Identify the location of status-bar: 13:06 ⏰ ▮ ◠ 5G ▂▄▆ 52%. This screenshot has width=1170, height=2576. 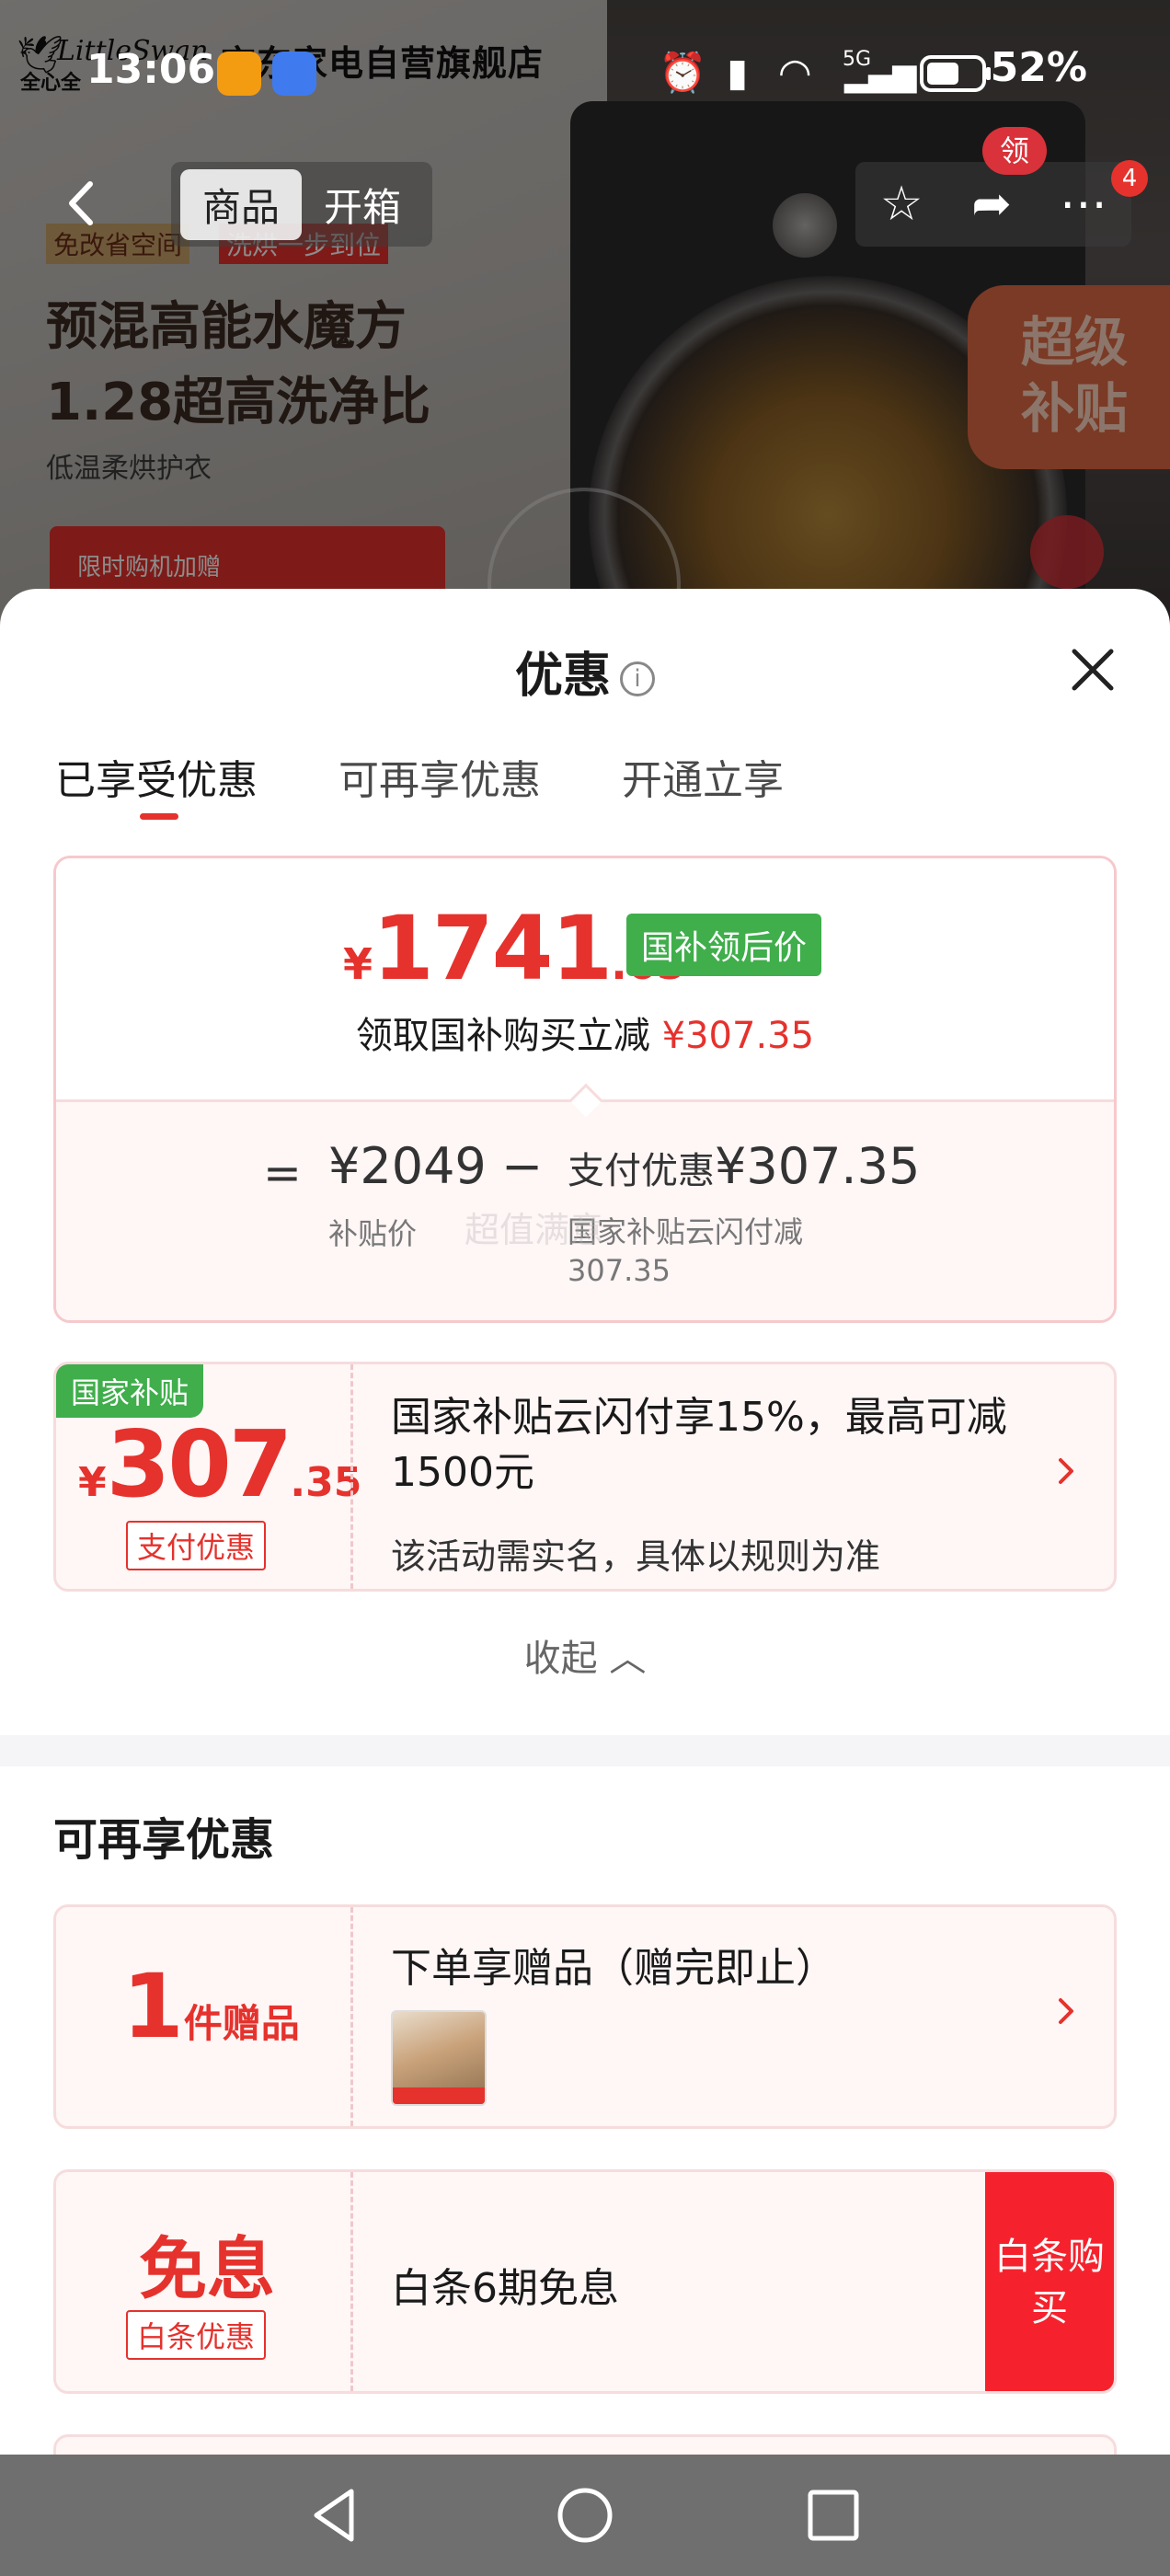
(585, 73).